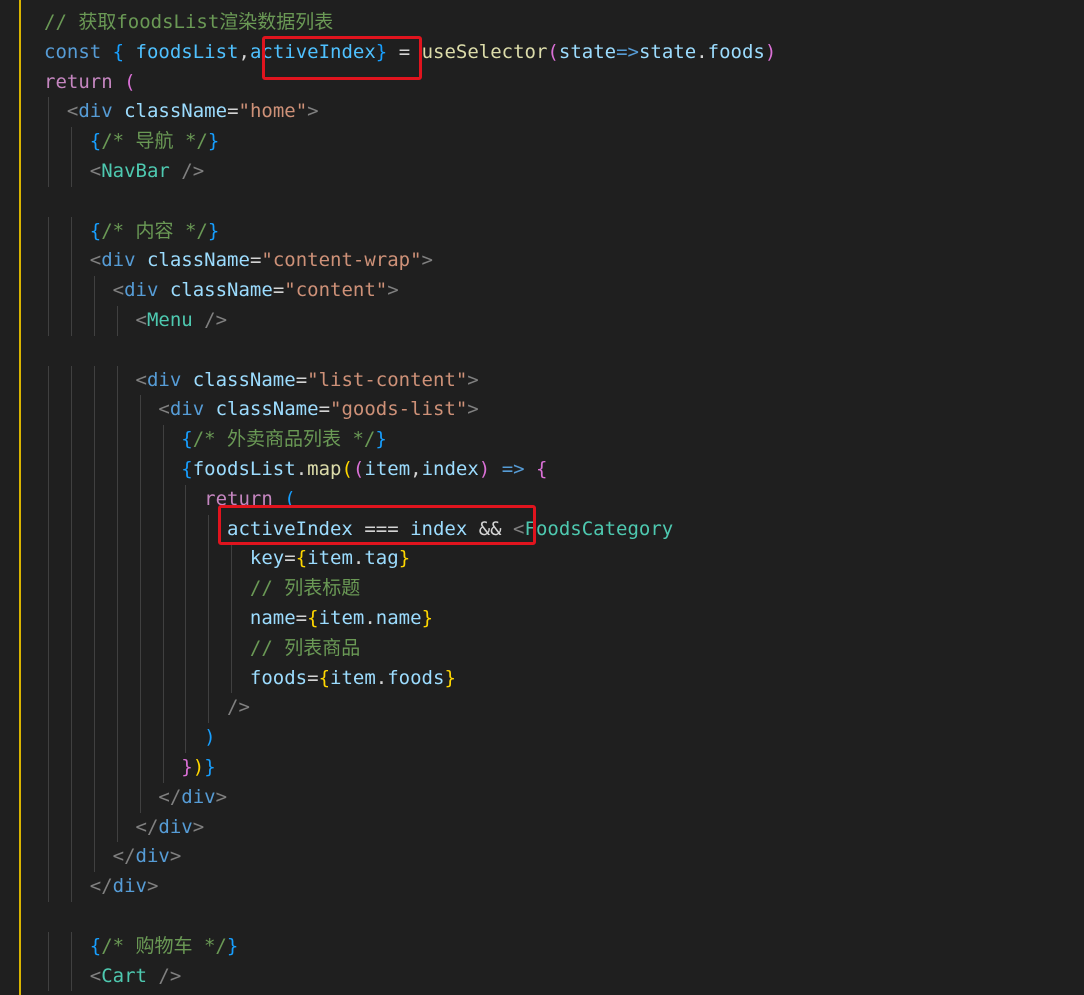  Describe the element at coordinates (164, 409) in the screenshot. I see `code-token: <` at that location.